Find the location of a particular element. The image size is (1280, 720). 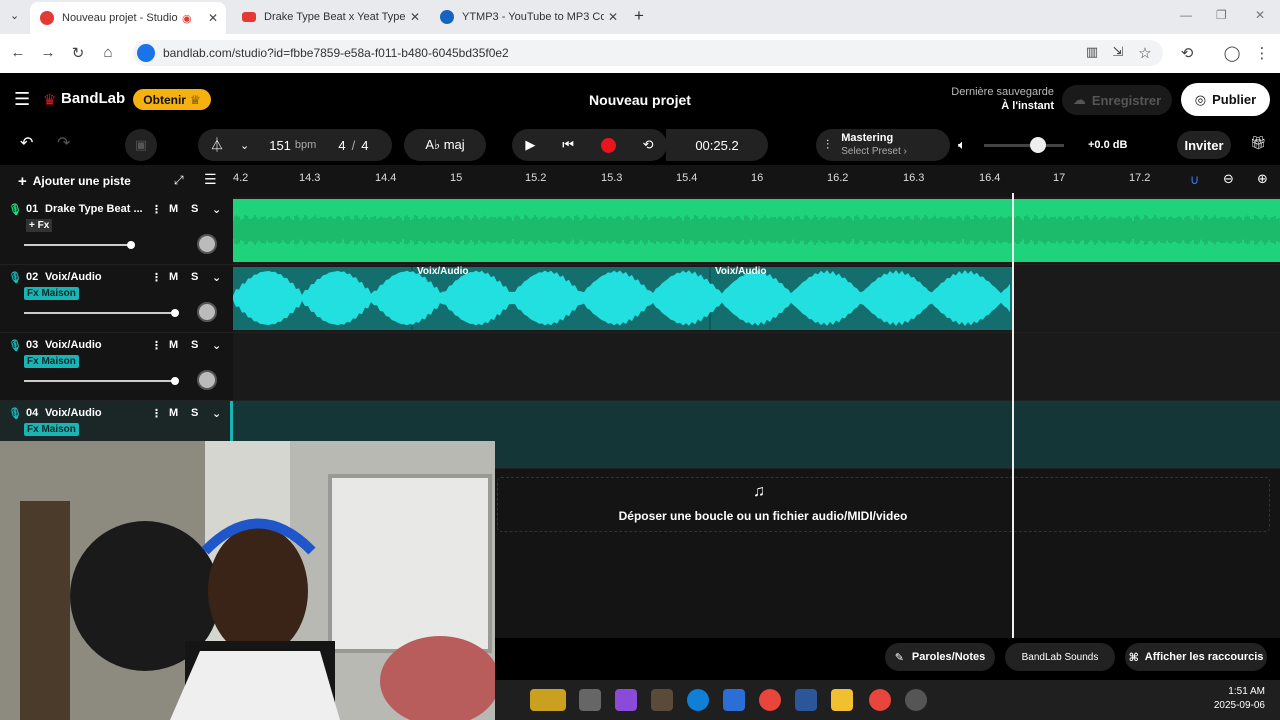

project-title: Nouveau projet is located at coordinates (640, 100).